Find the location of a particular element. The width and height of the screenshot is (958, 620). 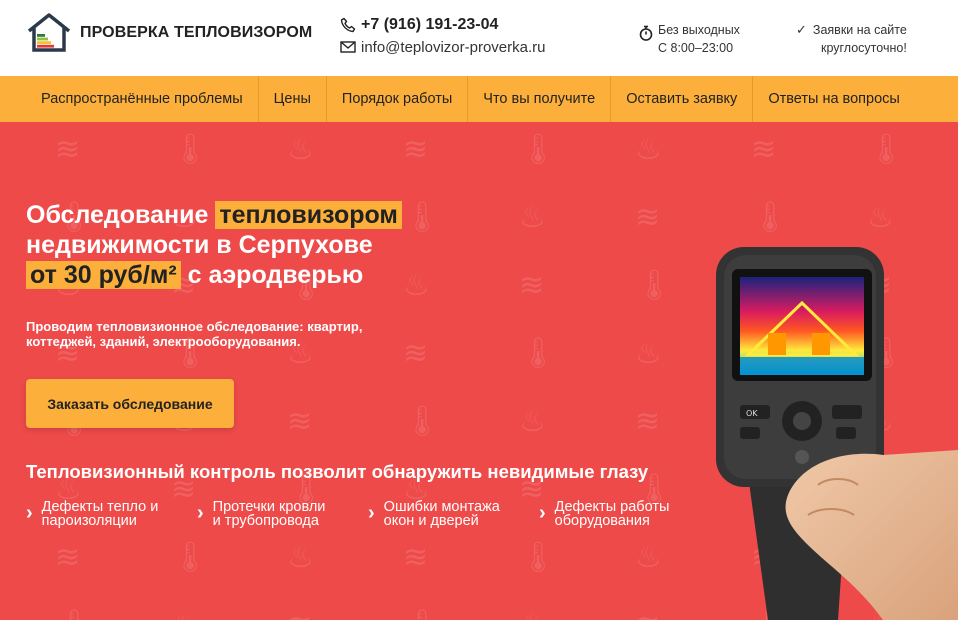

benefit-item: › Дефекты тепло и пароизоляции is located at coordinates (111, 514).